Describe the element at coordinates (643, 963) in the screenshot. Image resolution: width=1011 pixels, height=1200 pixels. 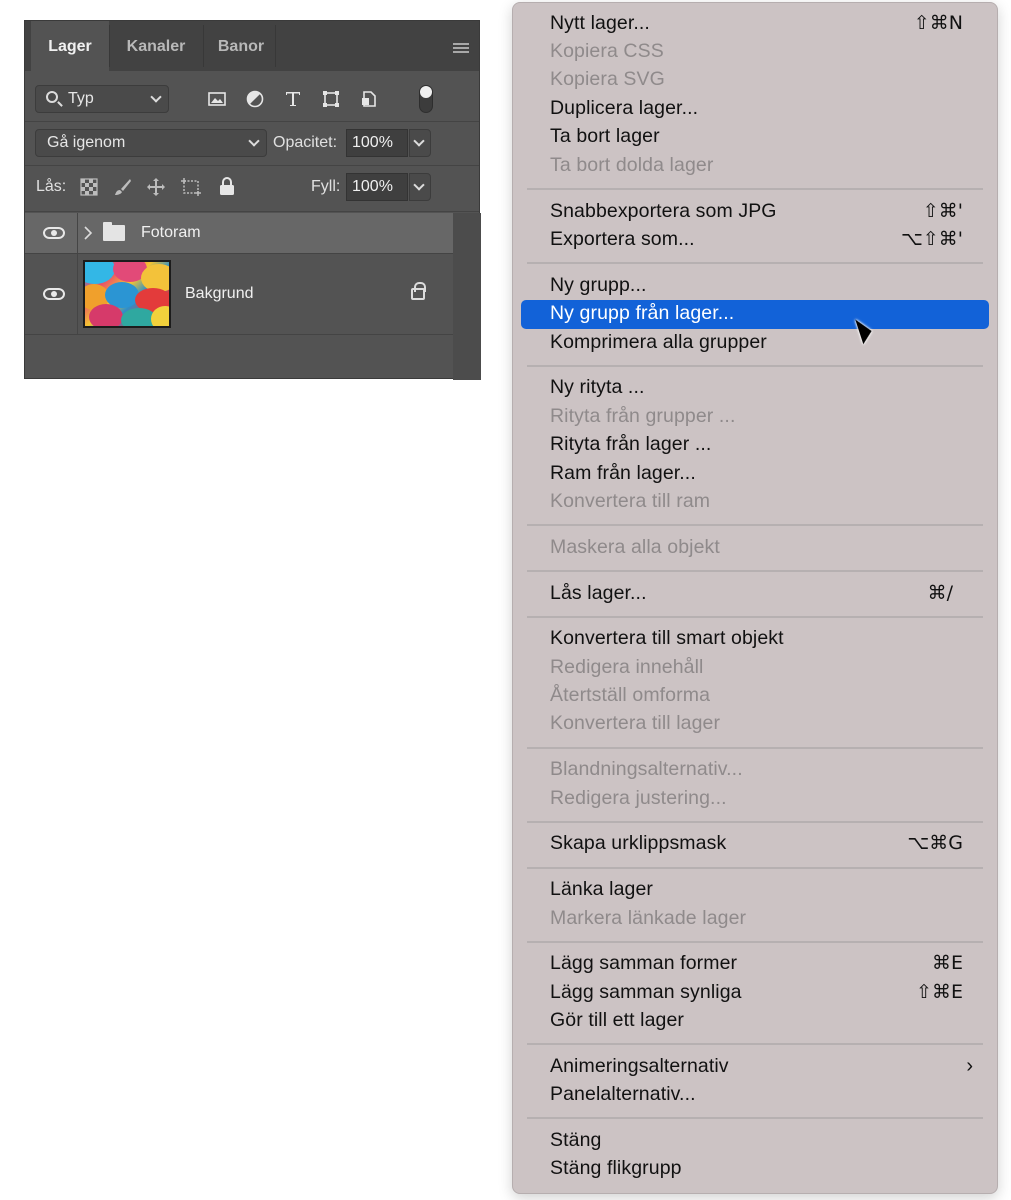
I see `menu-item-lagg-samman-former: Lägg samman former` at that location.